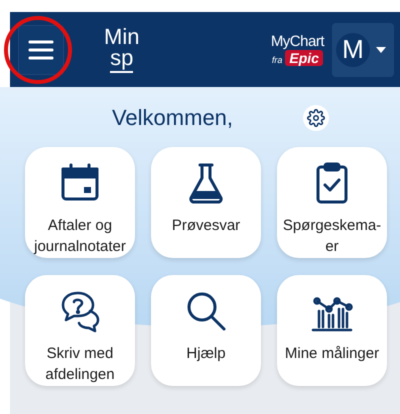  Describe the element at coordinates (332, 202) in the screenshot. I see `menu-tile: Spørgeskema-er` at that location.